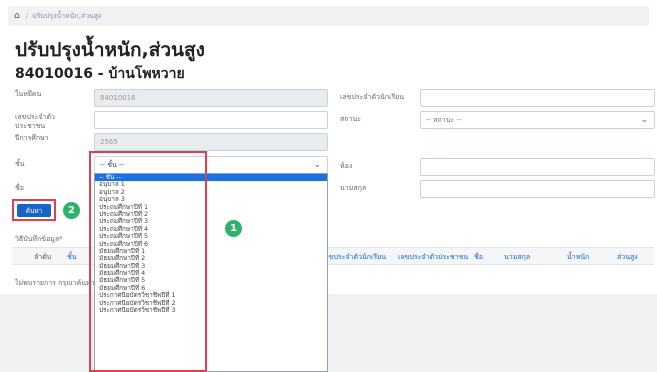 This screenshot has width=657, height=372. I want to click on home-icon: ⌂, so click(17, 16).